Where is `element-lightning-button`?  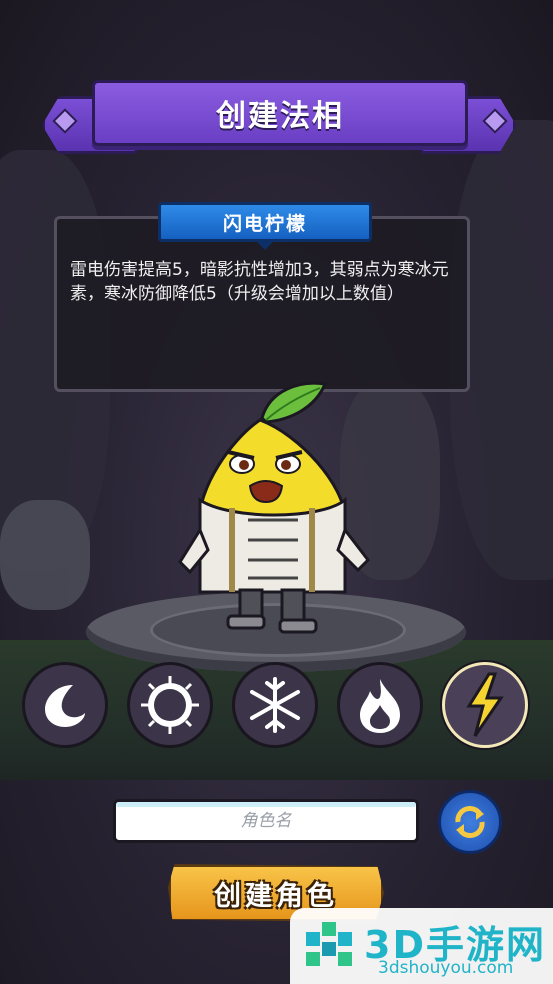 element-lightning-button is located at coordinates (485, 705).